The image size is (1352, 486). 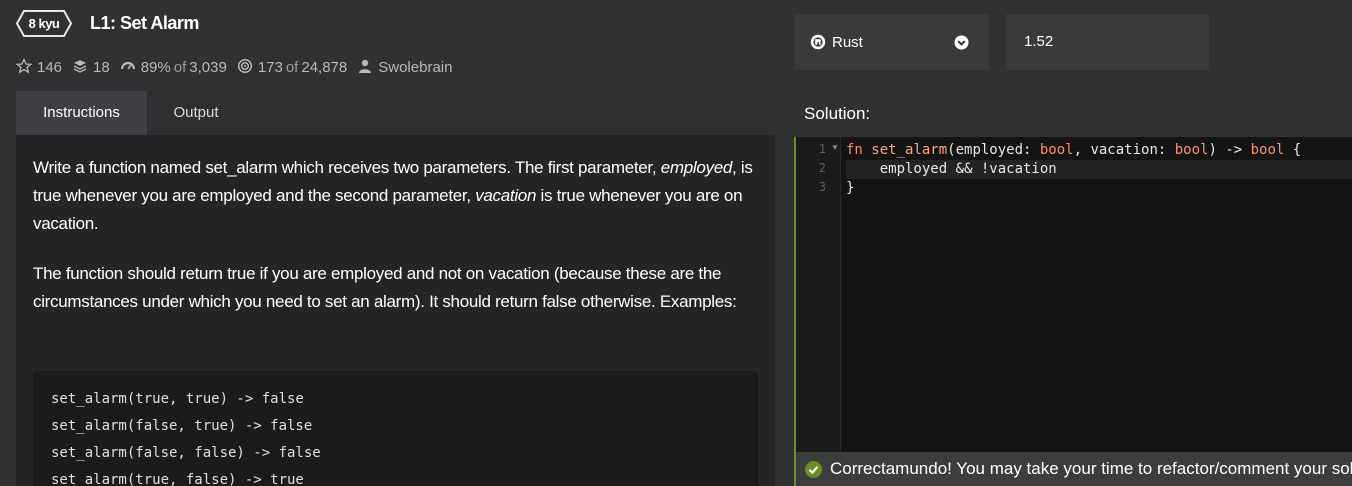 I want to click on line-number: 3, so click(x=822, y=187).